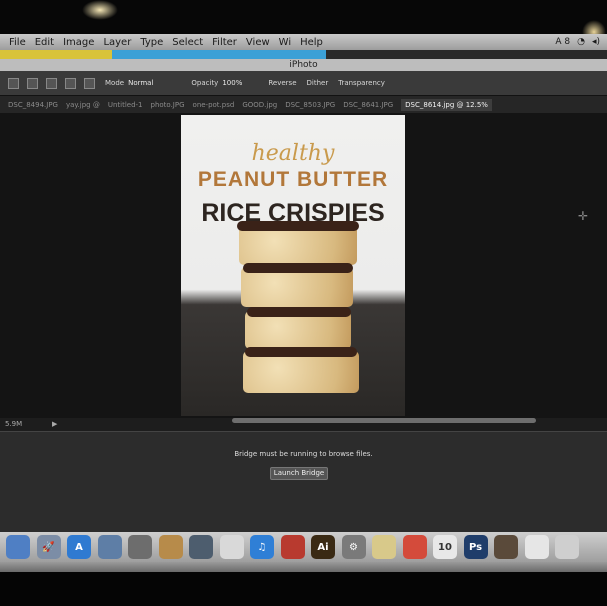 This screenshot has width=607, height=606. What do you see at coordinates (368, 105) in the screenshot?
I see `tab-document: DSC_8641.JPG` at bounding box center [368, 105].